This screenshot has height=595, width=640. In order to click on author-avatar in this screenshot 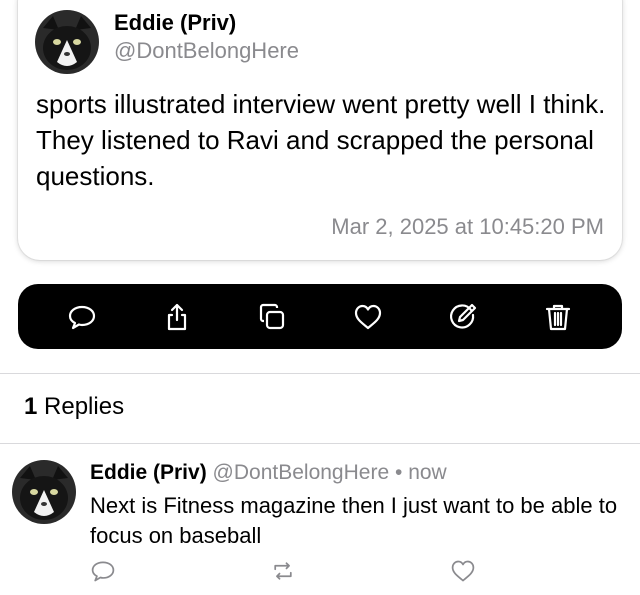, I will do `click(67, 42)`.